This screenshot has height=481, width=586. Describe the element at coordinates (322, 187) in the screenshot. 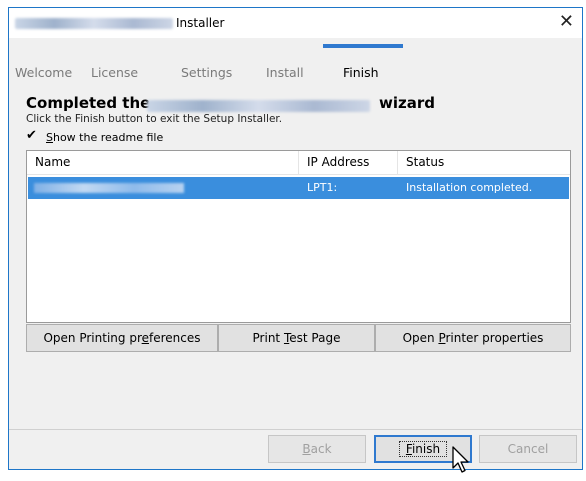

I see `row-ip: LPT1:` at that location.